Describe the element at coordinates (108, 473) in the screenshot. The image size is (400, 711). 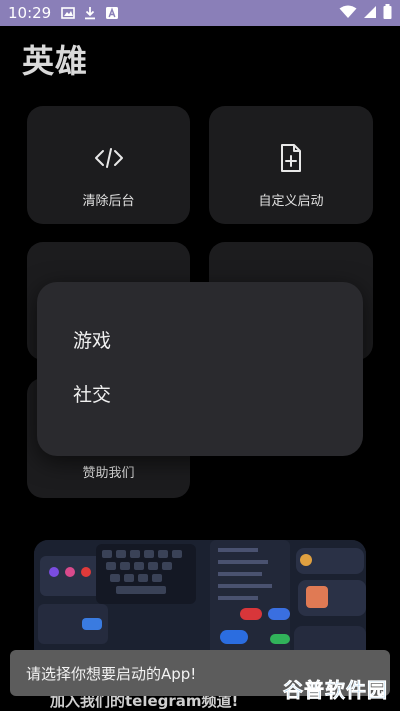
I see `card-label: 赞助我们` at that location.